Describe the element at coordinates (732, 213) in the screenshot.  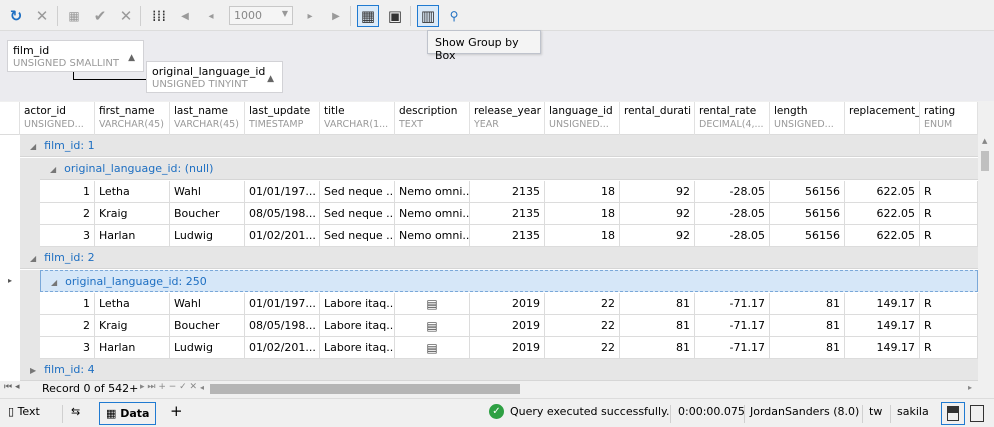
I see `cell-rental-rate: -28.05` at that location.